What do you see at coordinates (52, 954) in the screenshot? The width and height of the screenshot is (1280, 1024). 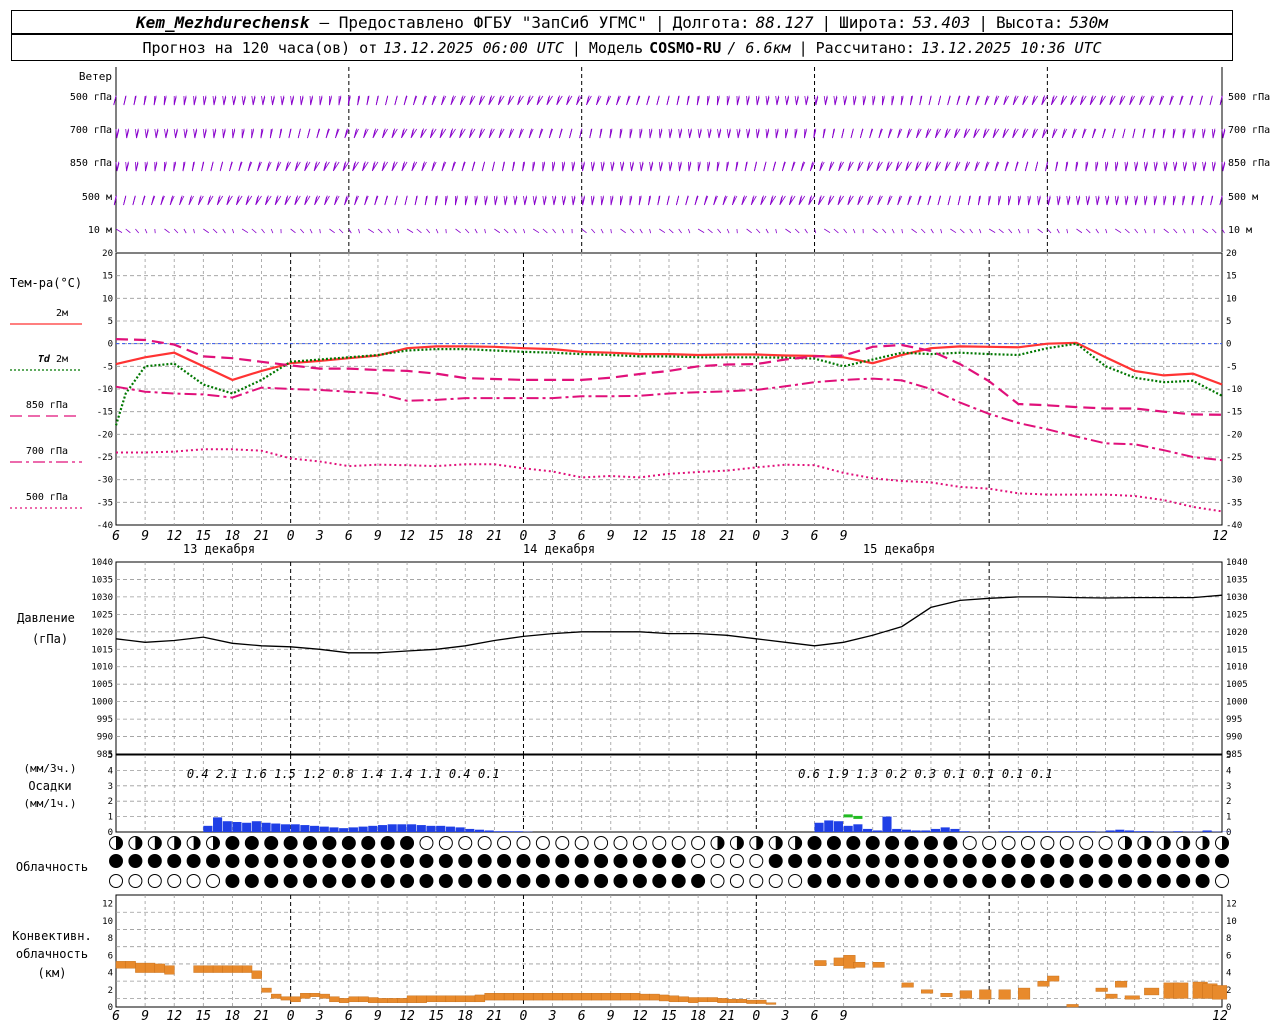 I see `conv-title-2: облачность` at bounding box center [52, 954].